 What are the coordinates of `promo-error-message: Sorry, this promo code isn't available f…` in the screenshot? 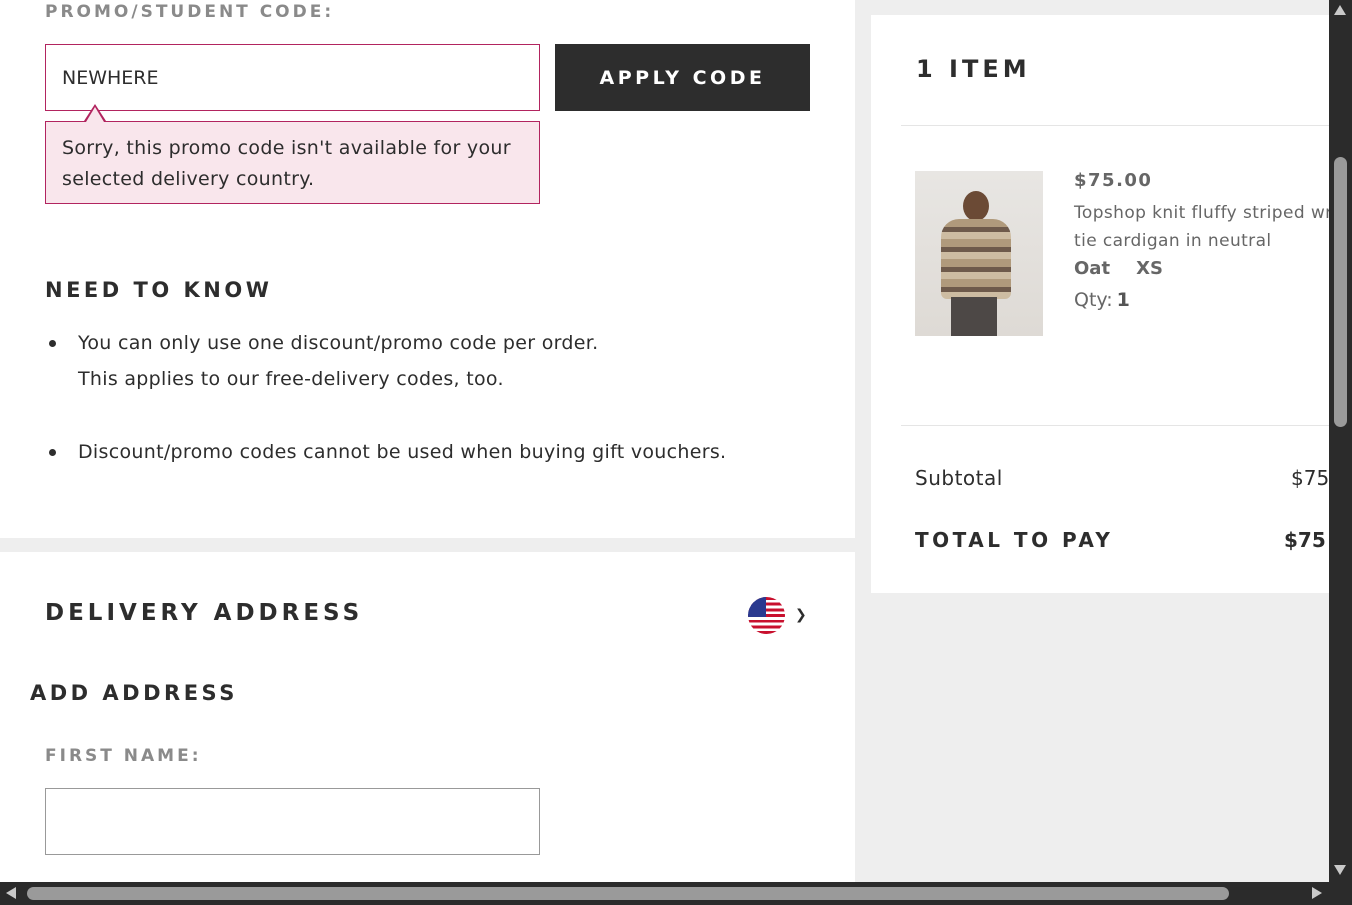 It's located at (292, 162).